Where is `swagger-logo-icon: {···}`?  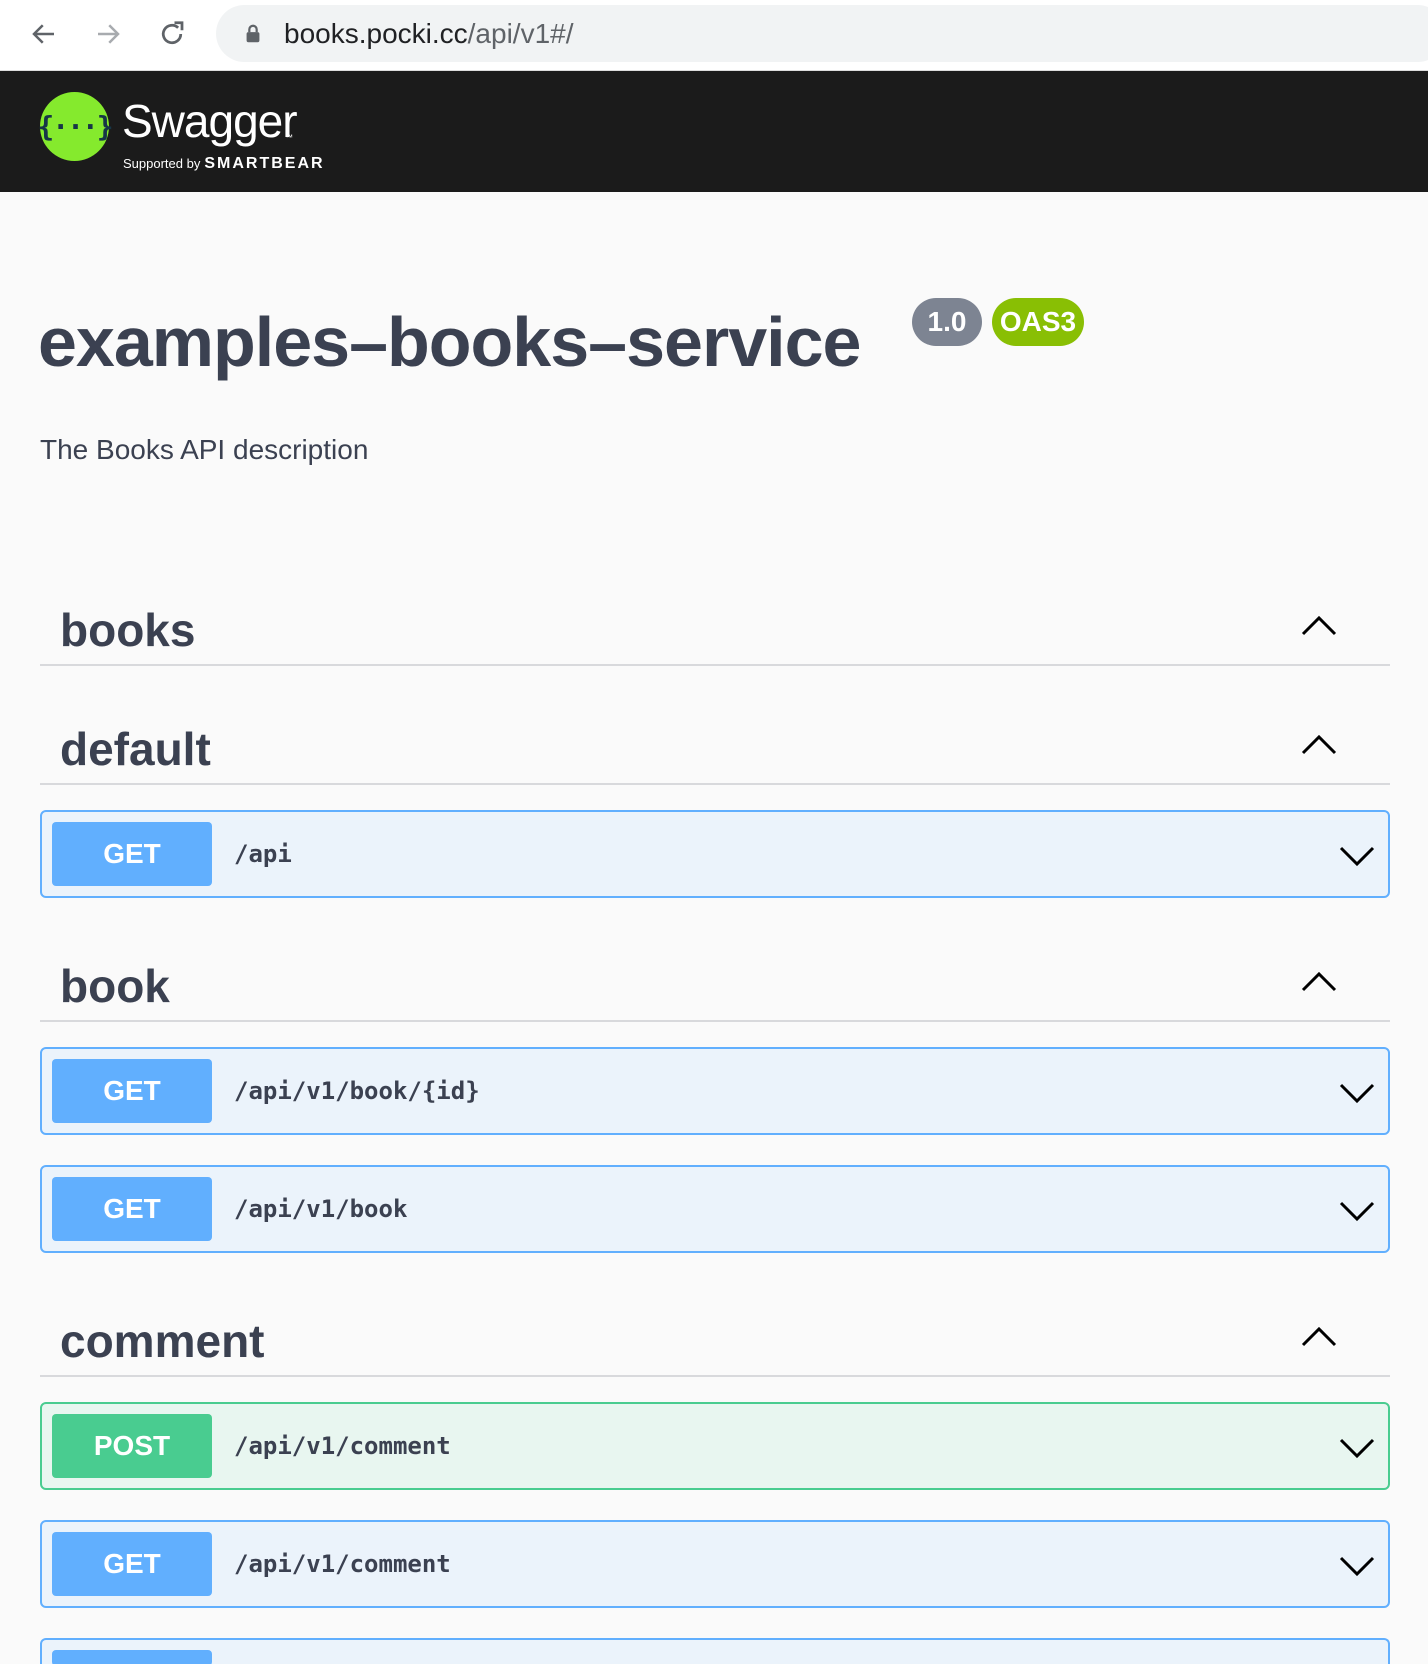
swagger-logo-icon: {···} is located at coordinates (75, 126).